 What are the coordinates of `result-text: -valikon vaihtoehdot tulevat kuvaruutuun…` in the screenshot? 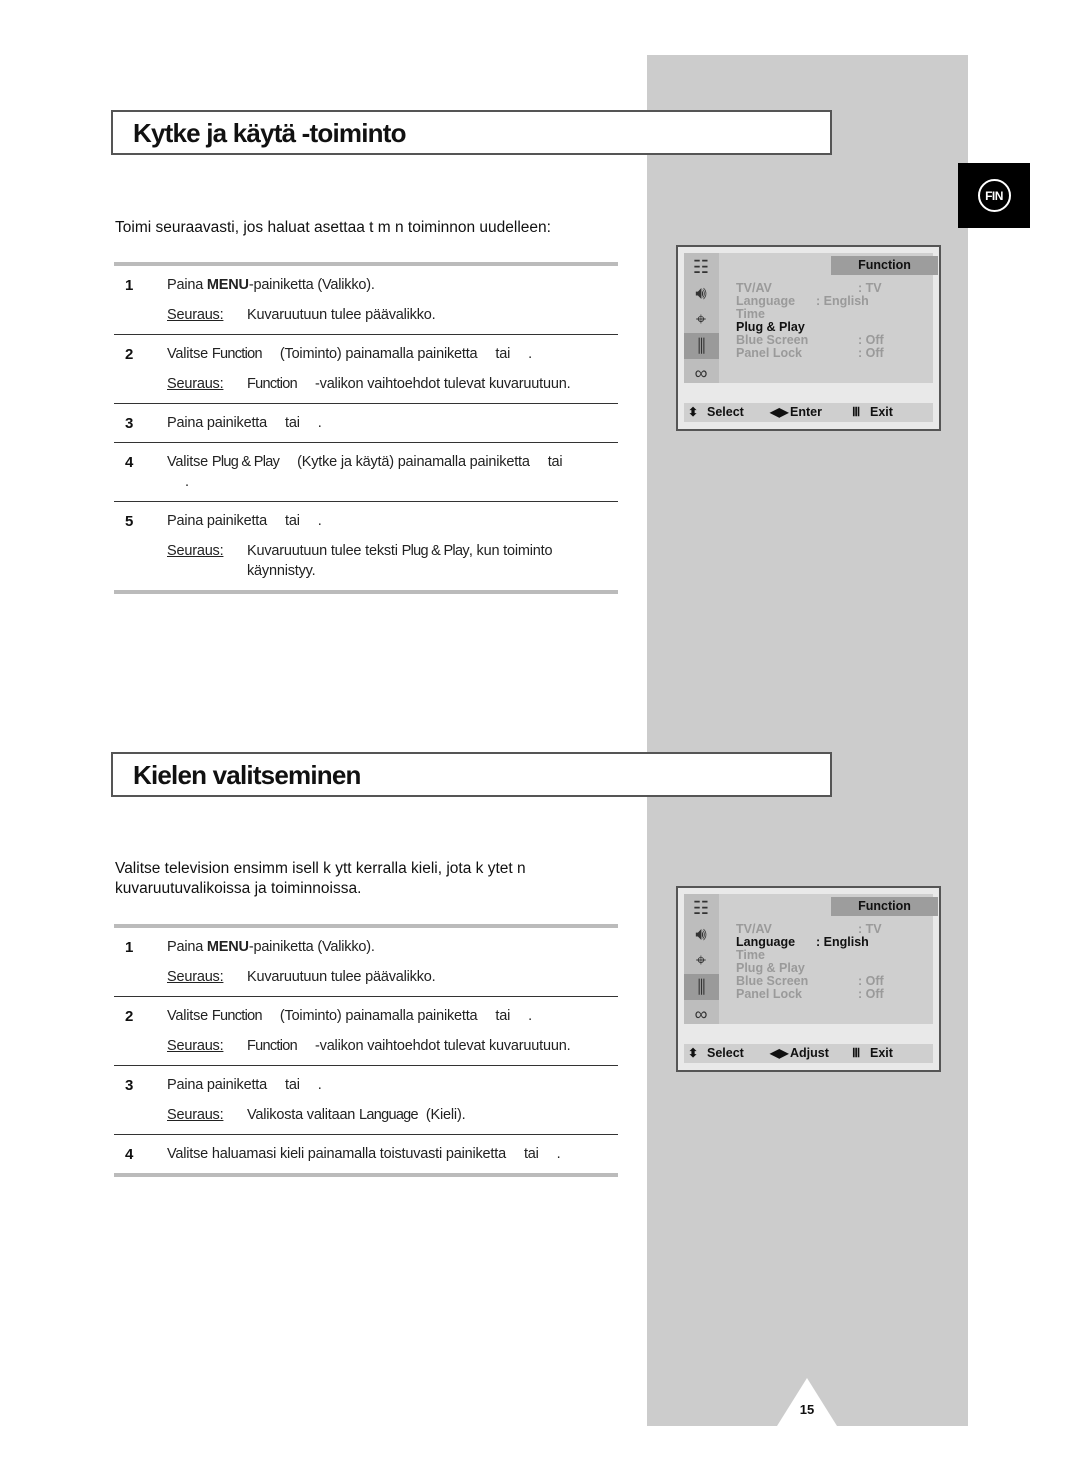 It's located at (443, 384).